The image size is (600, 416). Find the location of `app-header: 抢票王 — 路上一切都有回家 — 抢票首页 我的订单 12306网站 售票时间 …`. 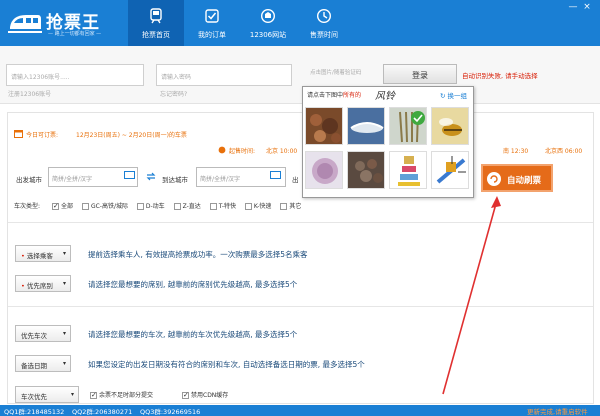

app-header: 抢票王 — 路上一切都有回家 — 抢票首页 我的订单 12306网站 售票时间 … is located at coordinates (300, 23).